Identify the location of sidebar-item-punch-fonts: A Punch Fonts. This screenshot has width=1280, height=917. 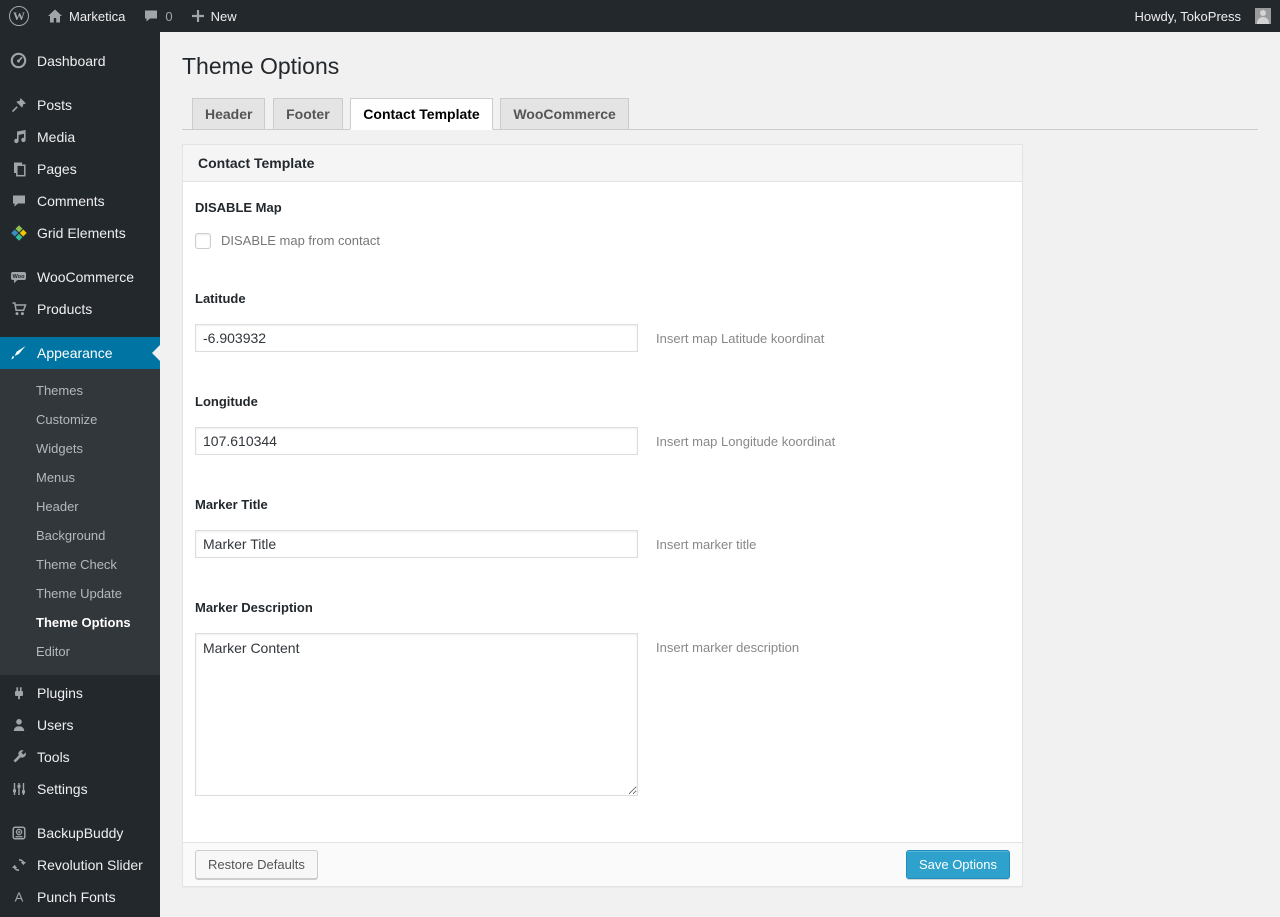
(80, 897).